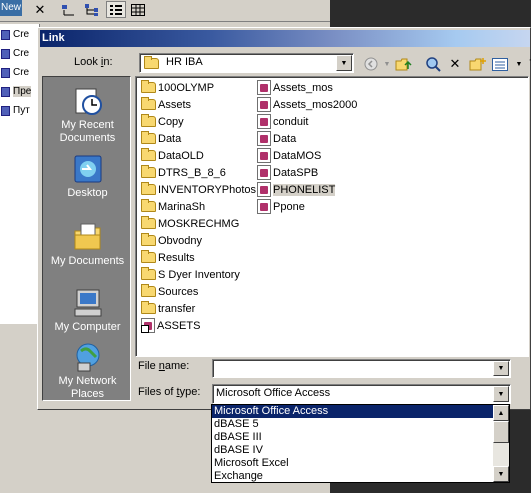  Describe the element at coordinates (138, 9) in the screenshot. I see `details-view-icon` at that location.